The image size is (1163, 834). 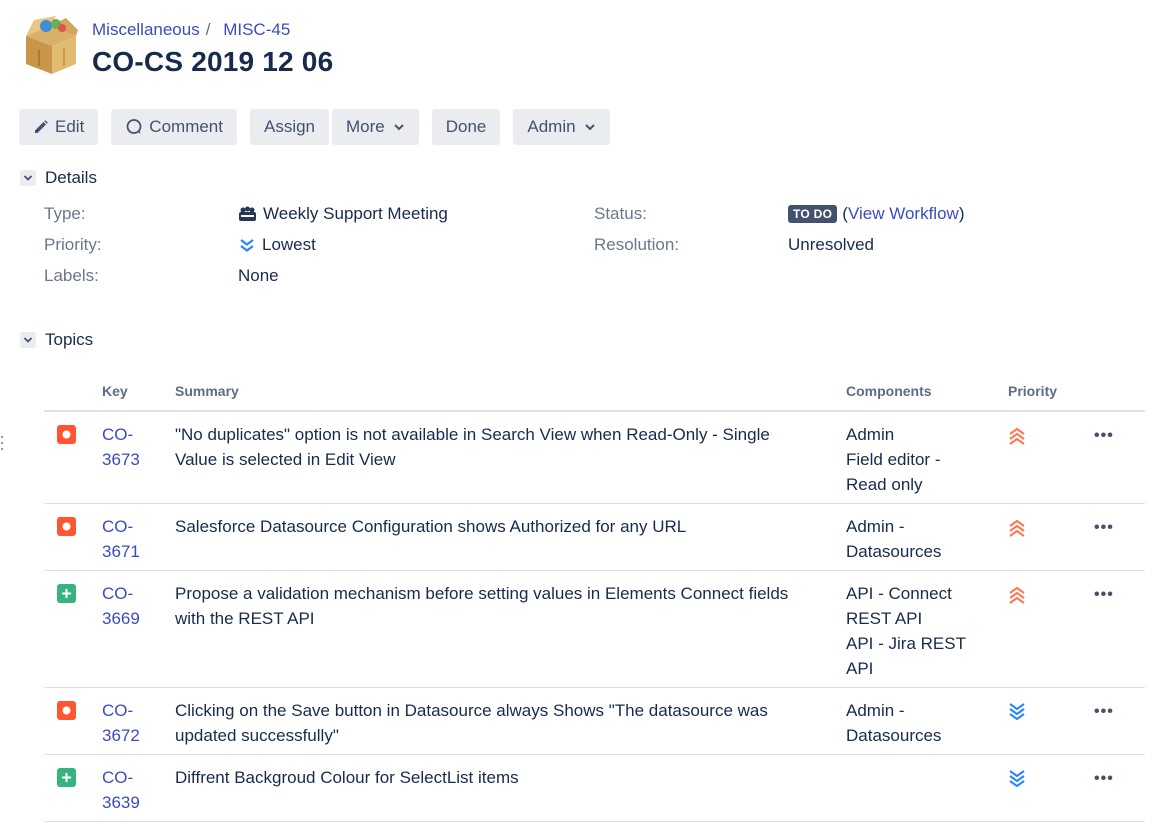 I want to click on issue-title: CO-CS 2019 12 06, so click(x=212, y=62).